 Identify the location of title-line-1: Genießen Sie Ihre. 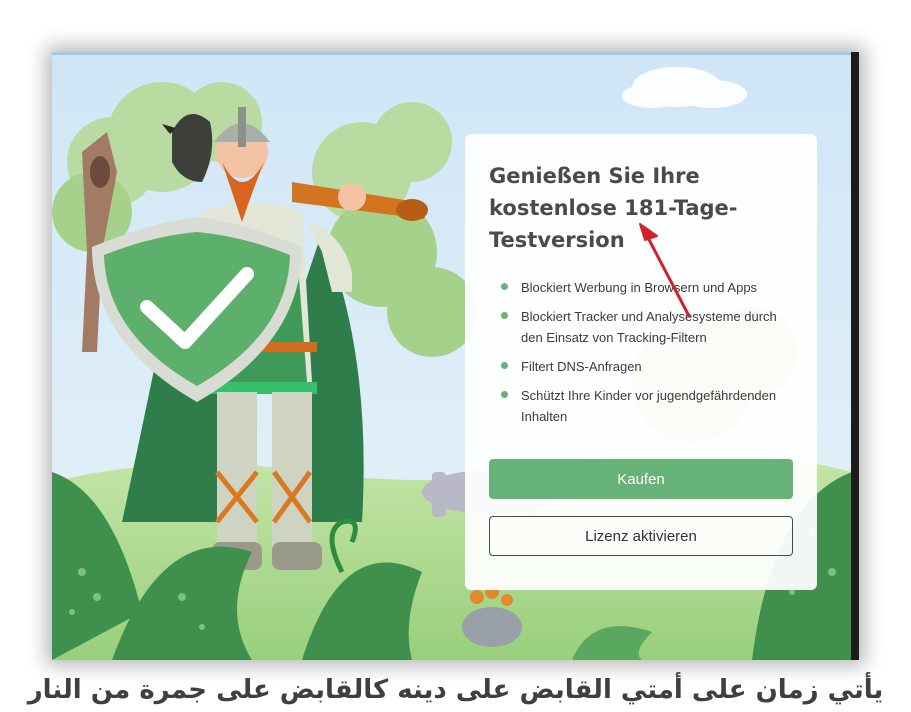
(594, 176).